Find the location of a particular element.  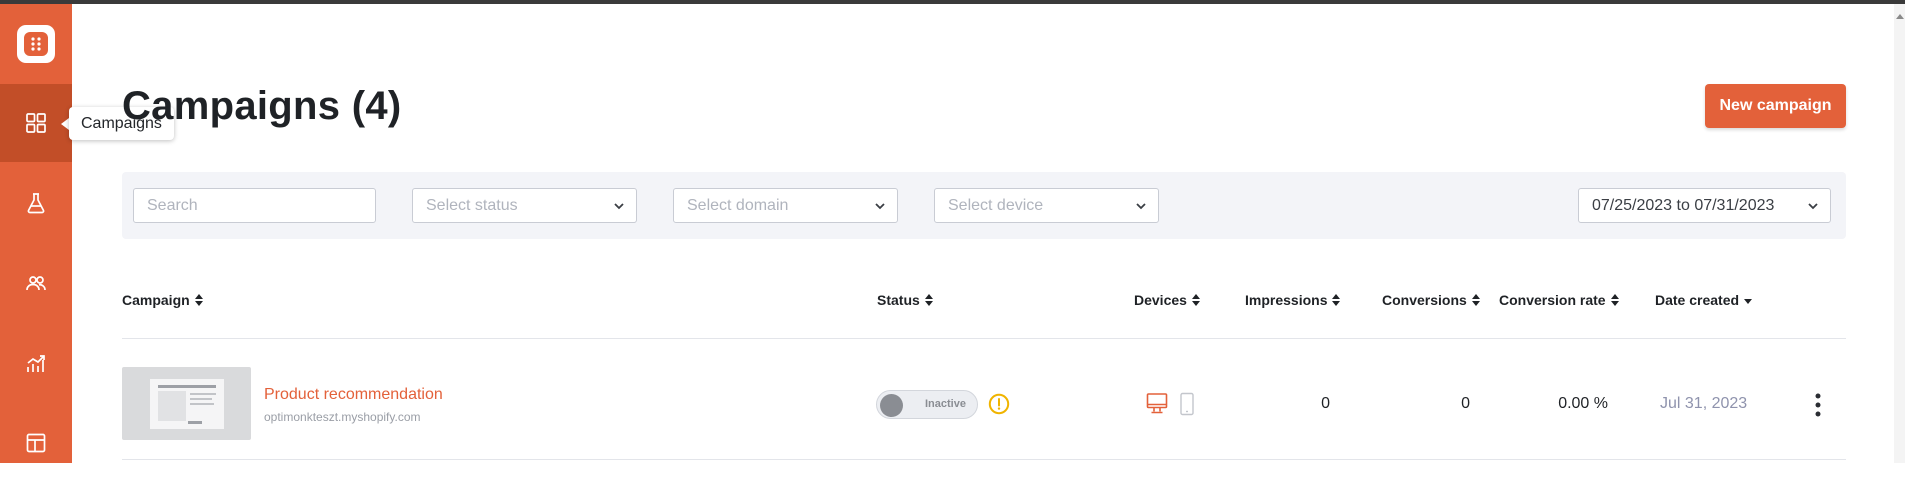

users-icon is located at coordinates (36, 283).